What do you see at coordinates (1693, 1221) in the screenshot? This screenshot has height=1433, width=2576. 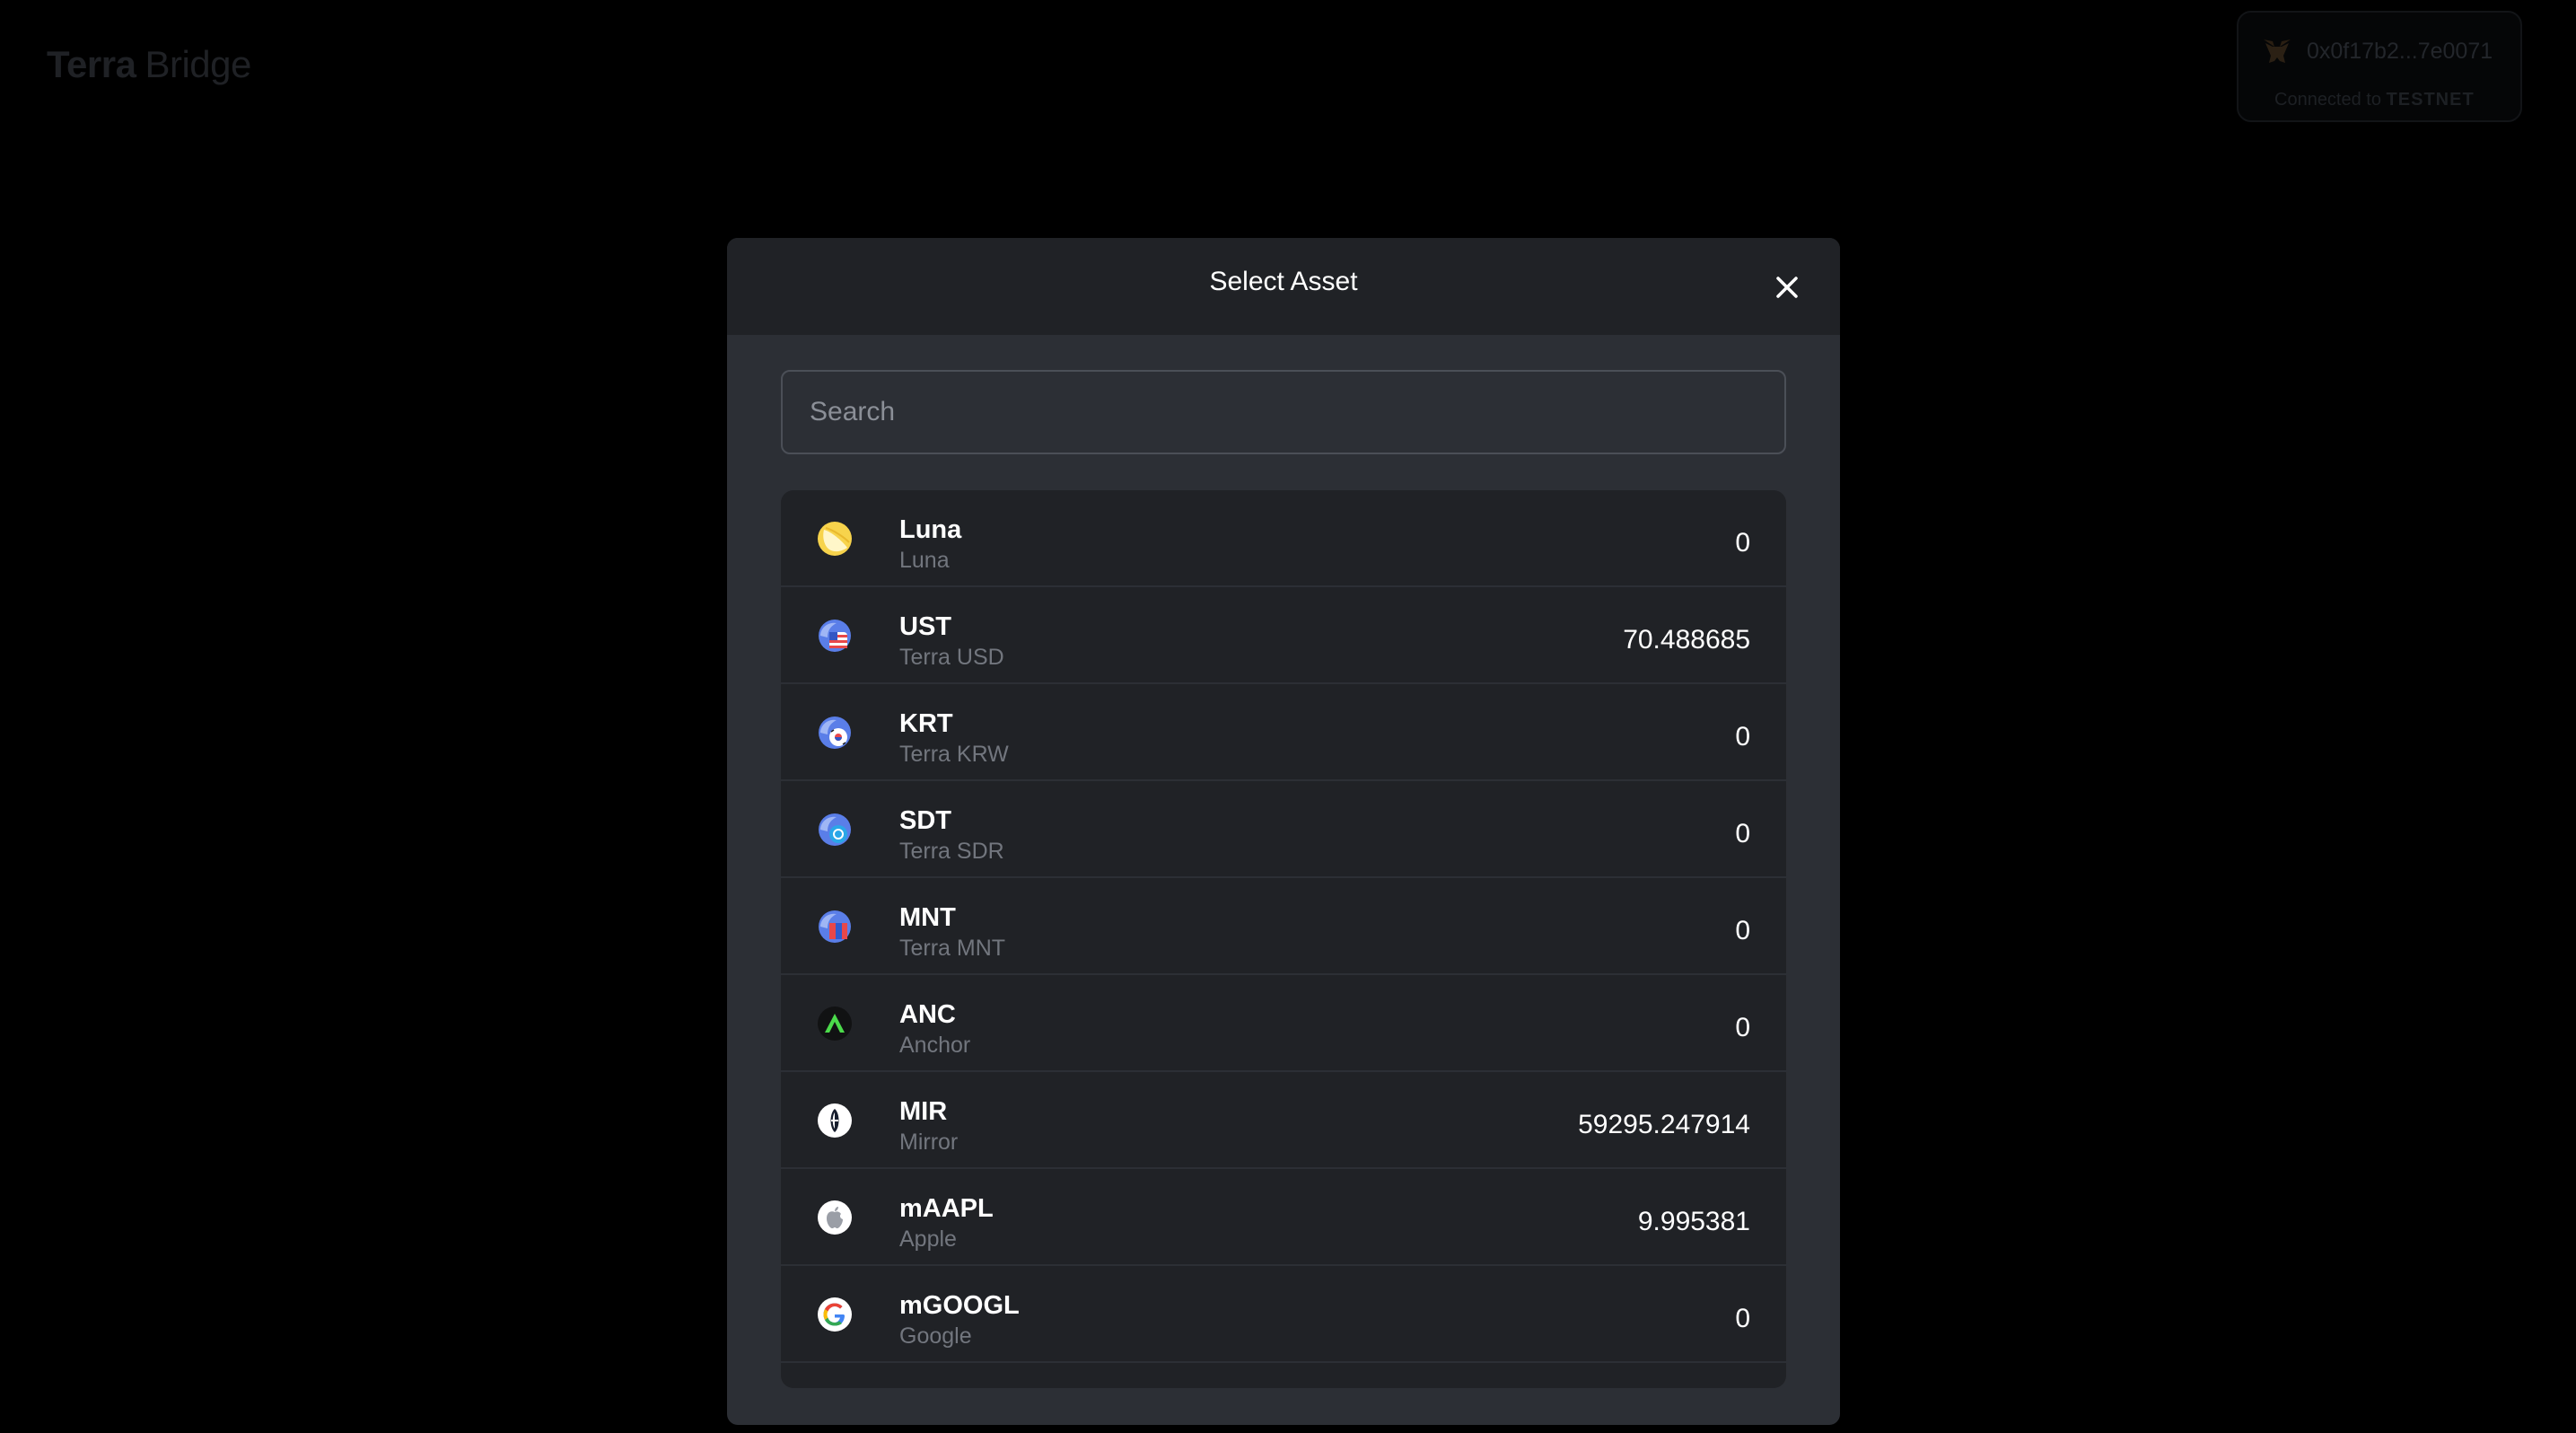 I see `asset-balance: 9.995381` at bounding box center [1693, 1221].